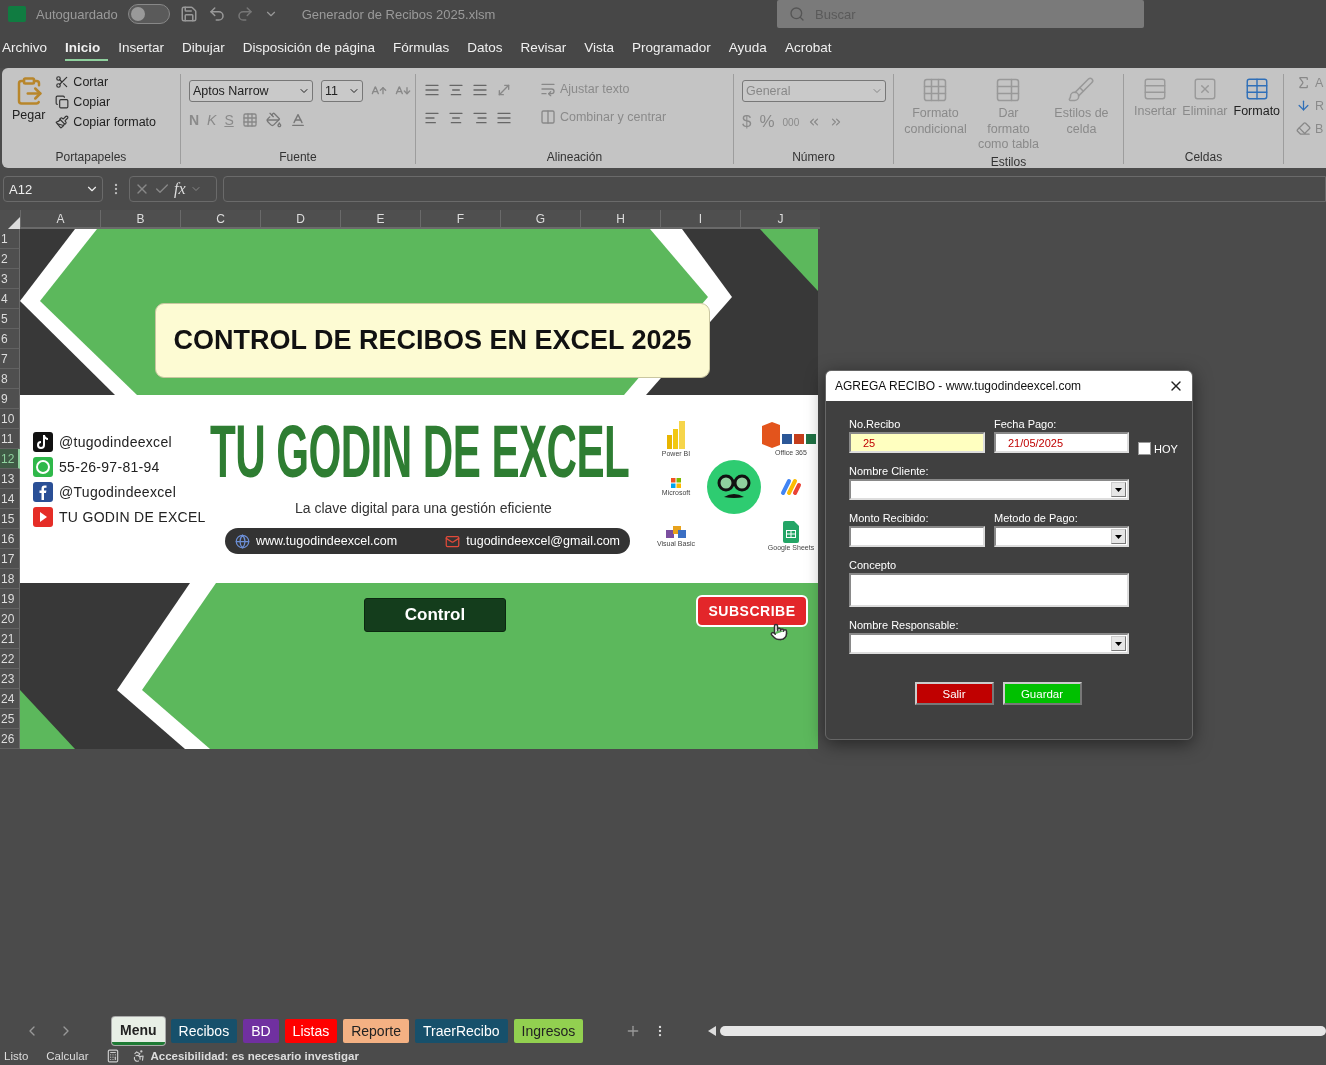 Image resolution: width=1326 pixels, height=1065 pixels. I want to click on column-header: I, so click(700, 219).